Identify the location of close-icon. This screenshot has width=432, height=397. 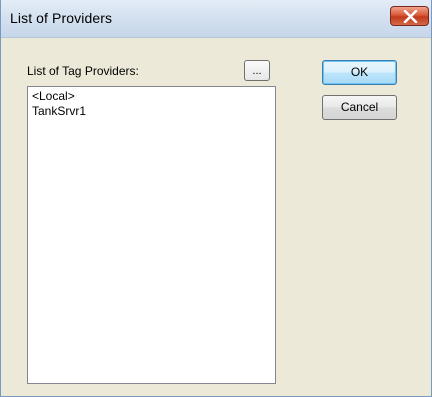
(410, 16).